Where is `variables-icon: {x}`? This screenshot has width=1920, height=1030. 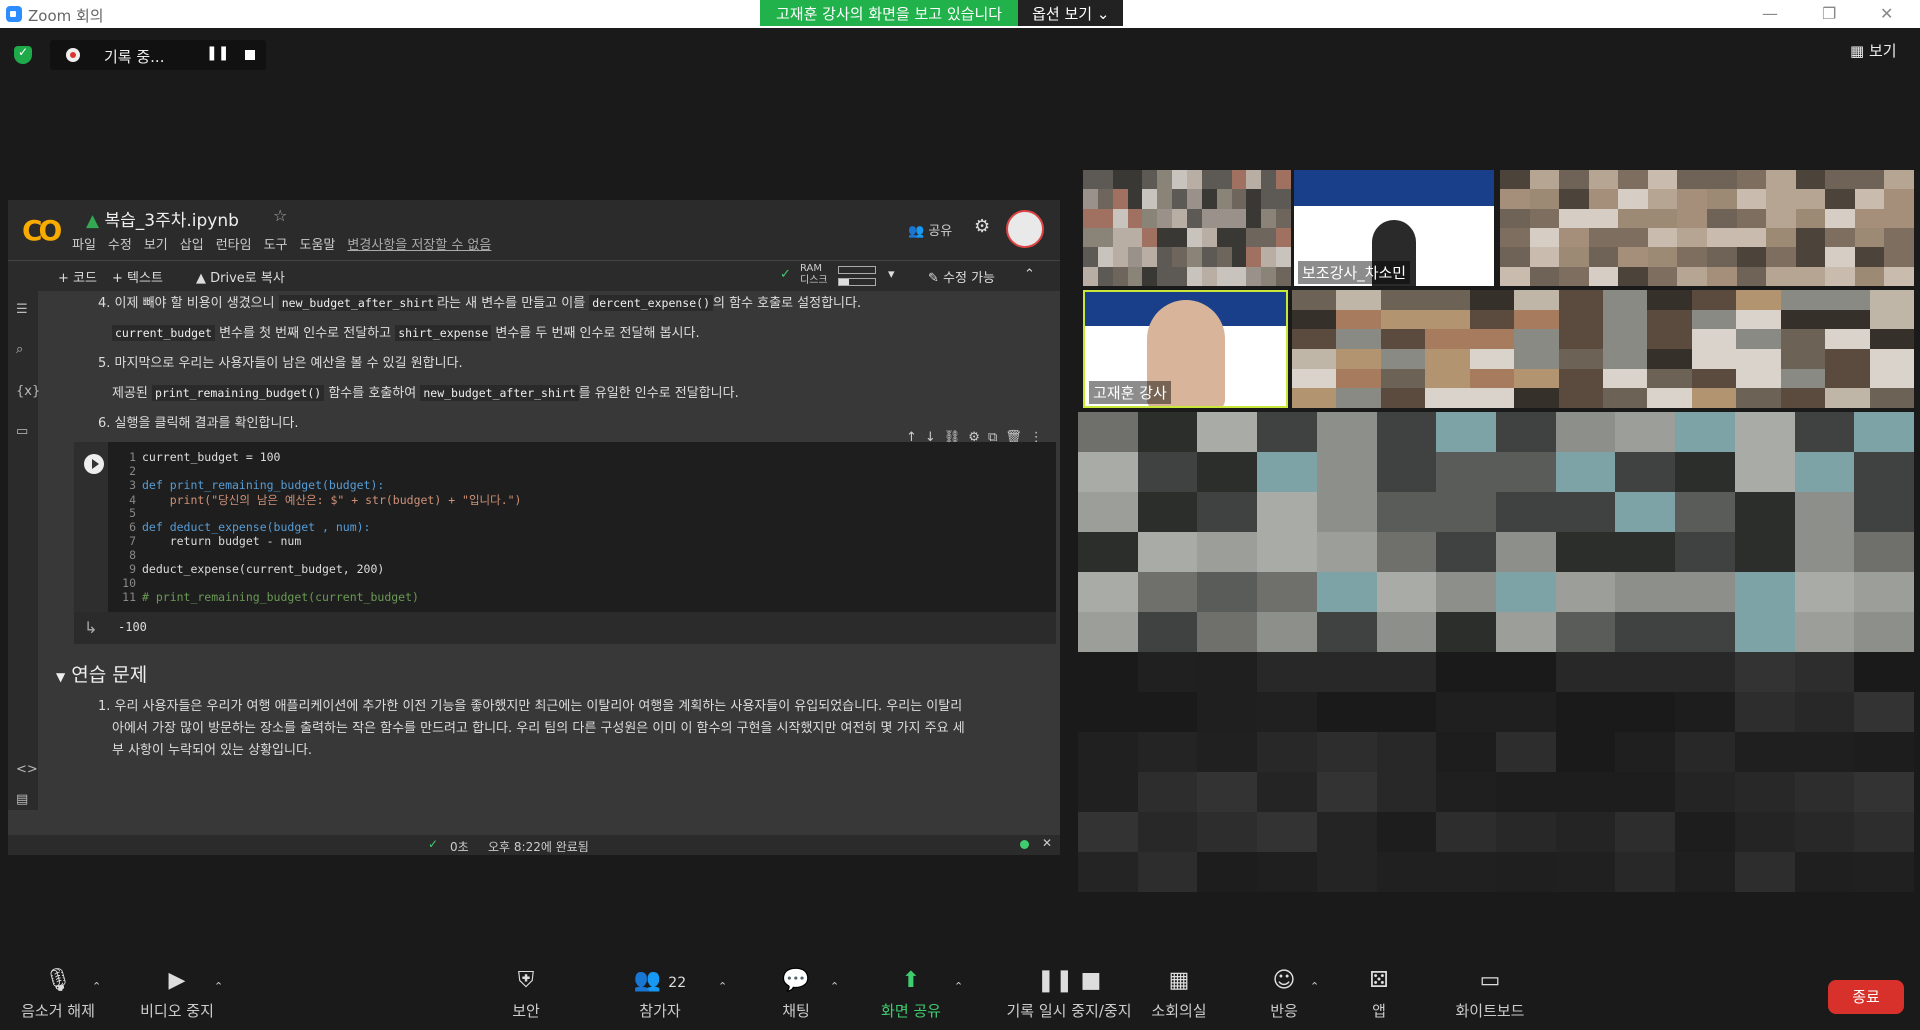
variables-icon: {x} is located at coordinates (28, 391).